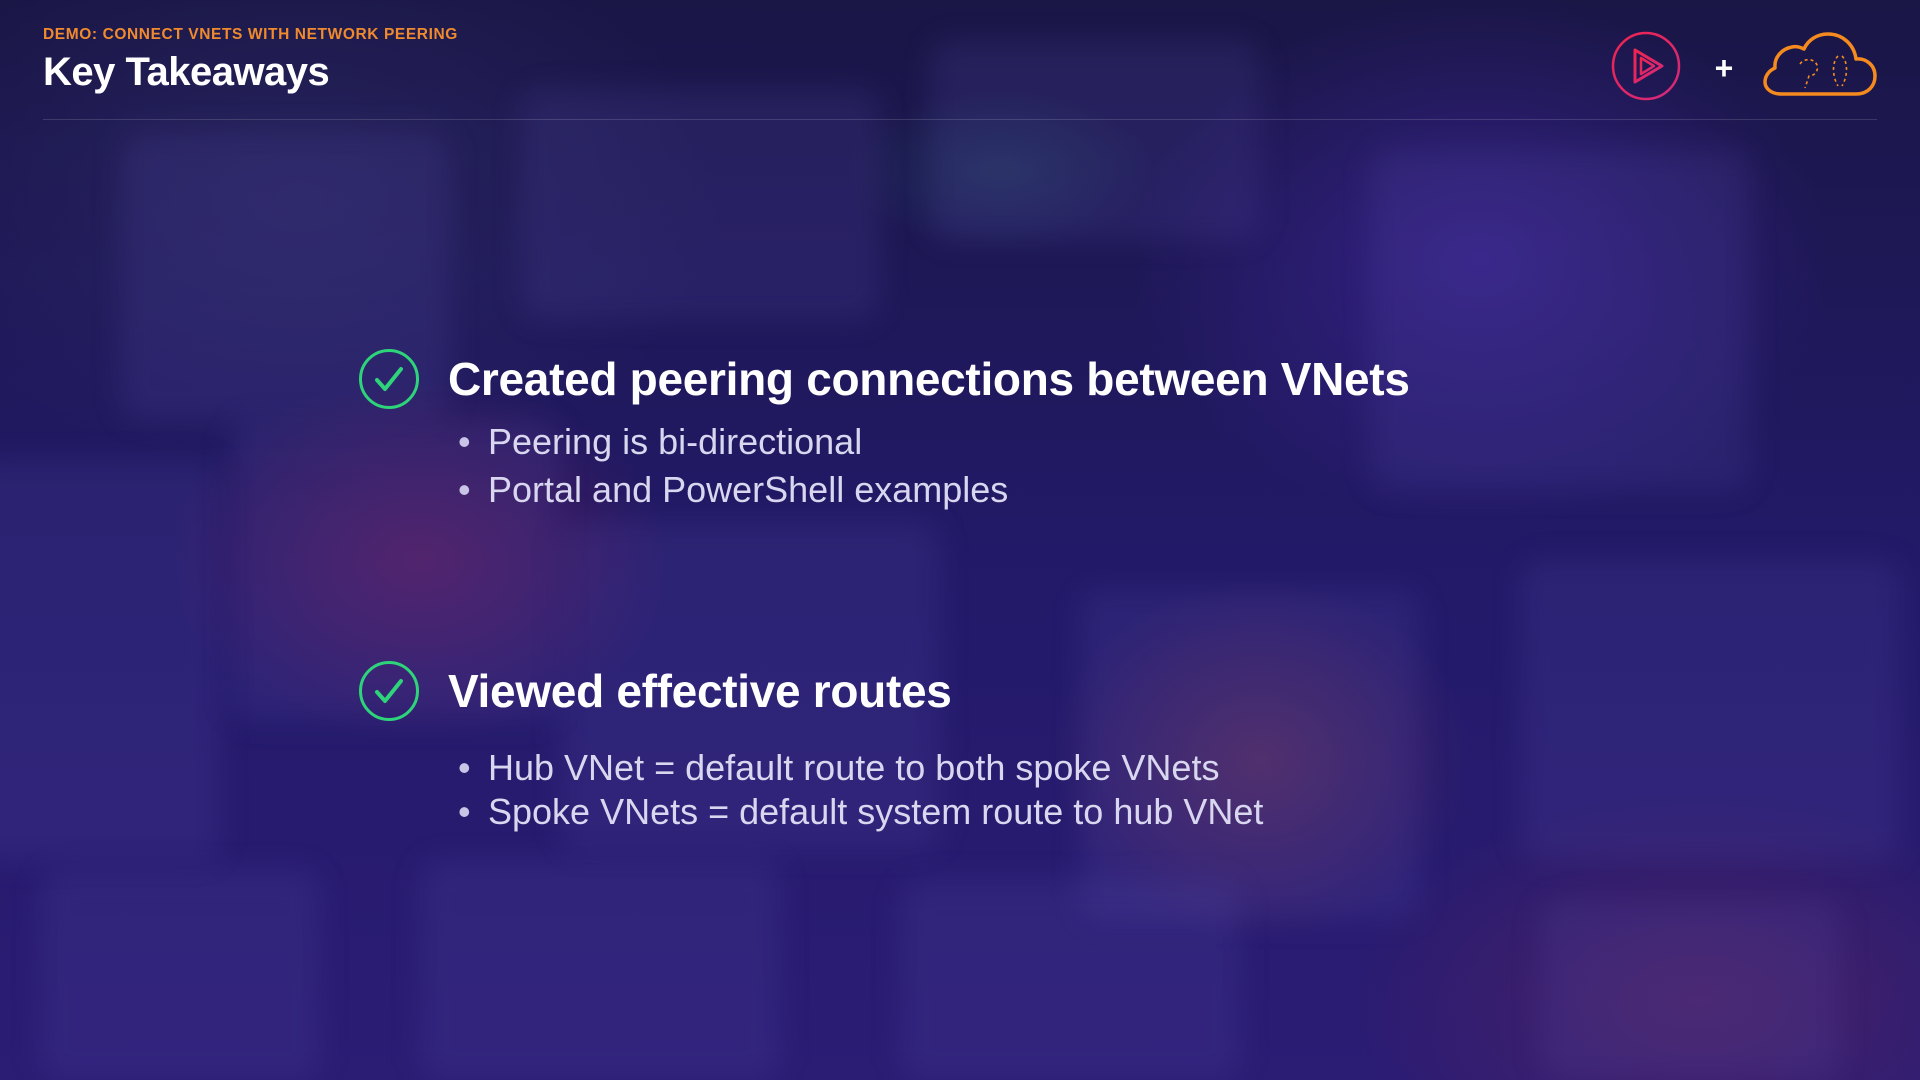  I want to click on bullet-item: • Peering is bi-directional, so click(660, 441).